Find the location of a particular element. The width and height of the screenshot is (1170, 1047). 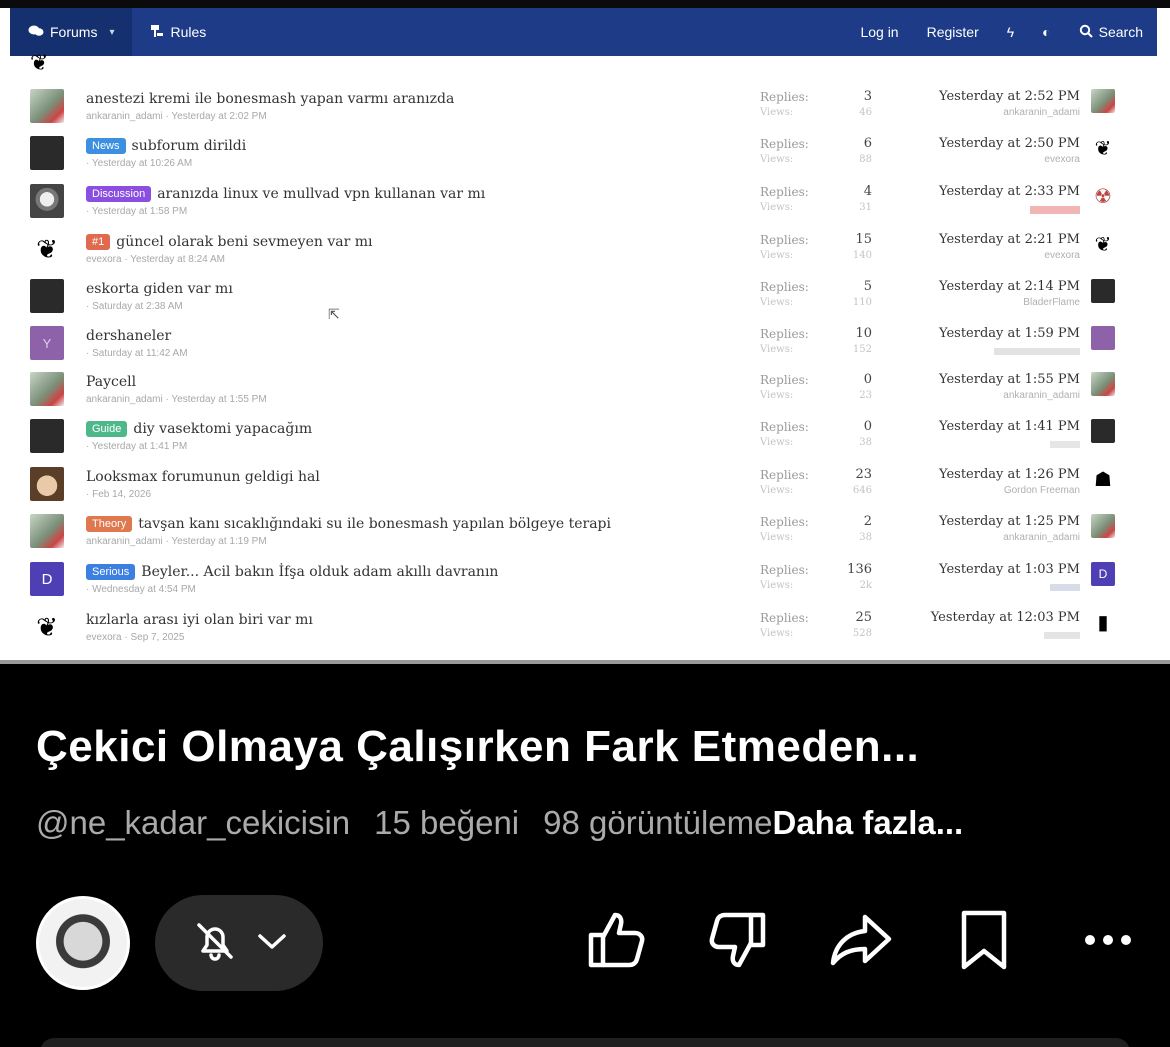

avatar: ▮ is located at coordinates (1103, 622).